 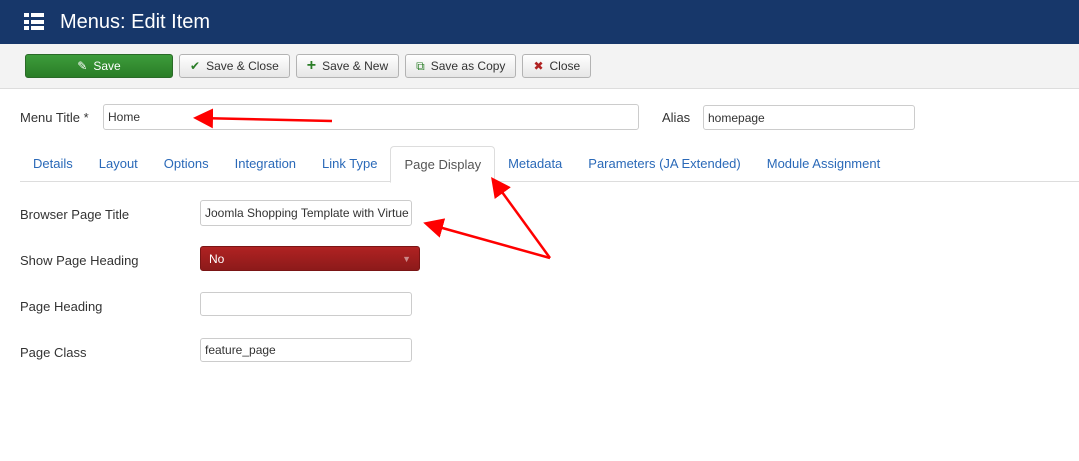 What do you see at coordinates (263, 118) in the screenshot?
I see `arrow-to-menu-title` at bounding box center [263, 118].